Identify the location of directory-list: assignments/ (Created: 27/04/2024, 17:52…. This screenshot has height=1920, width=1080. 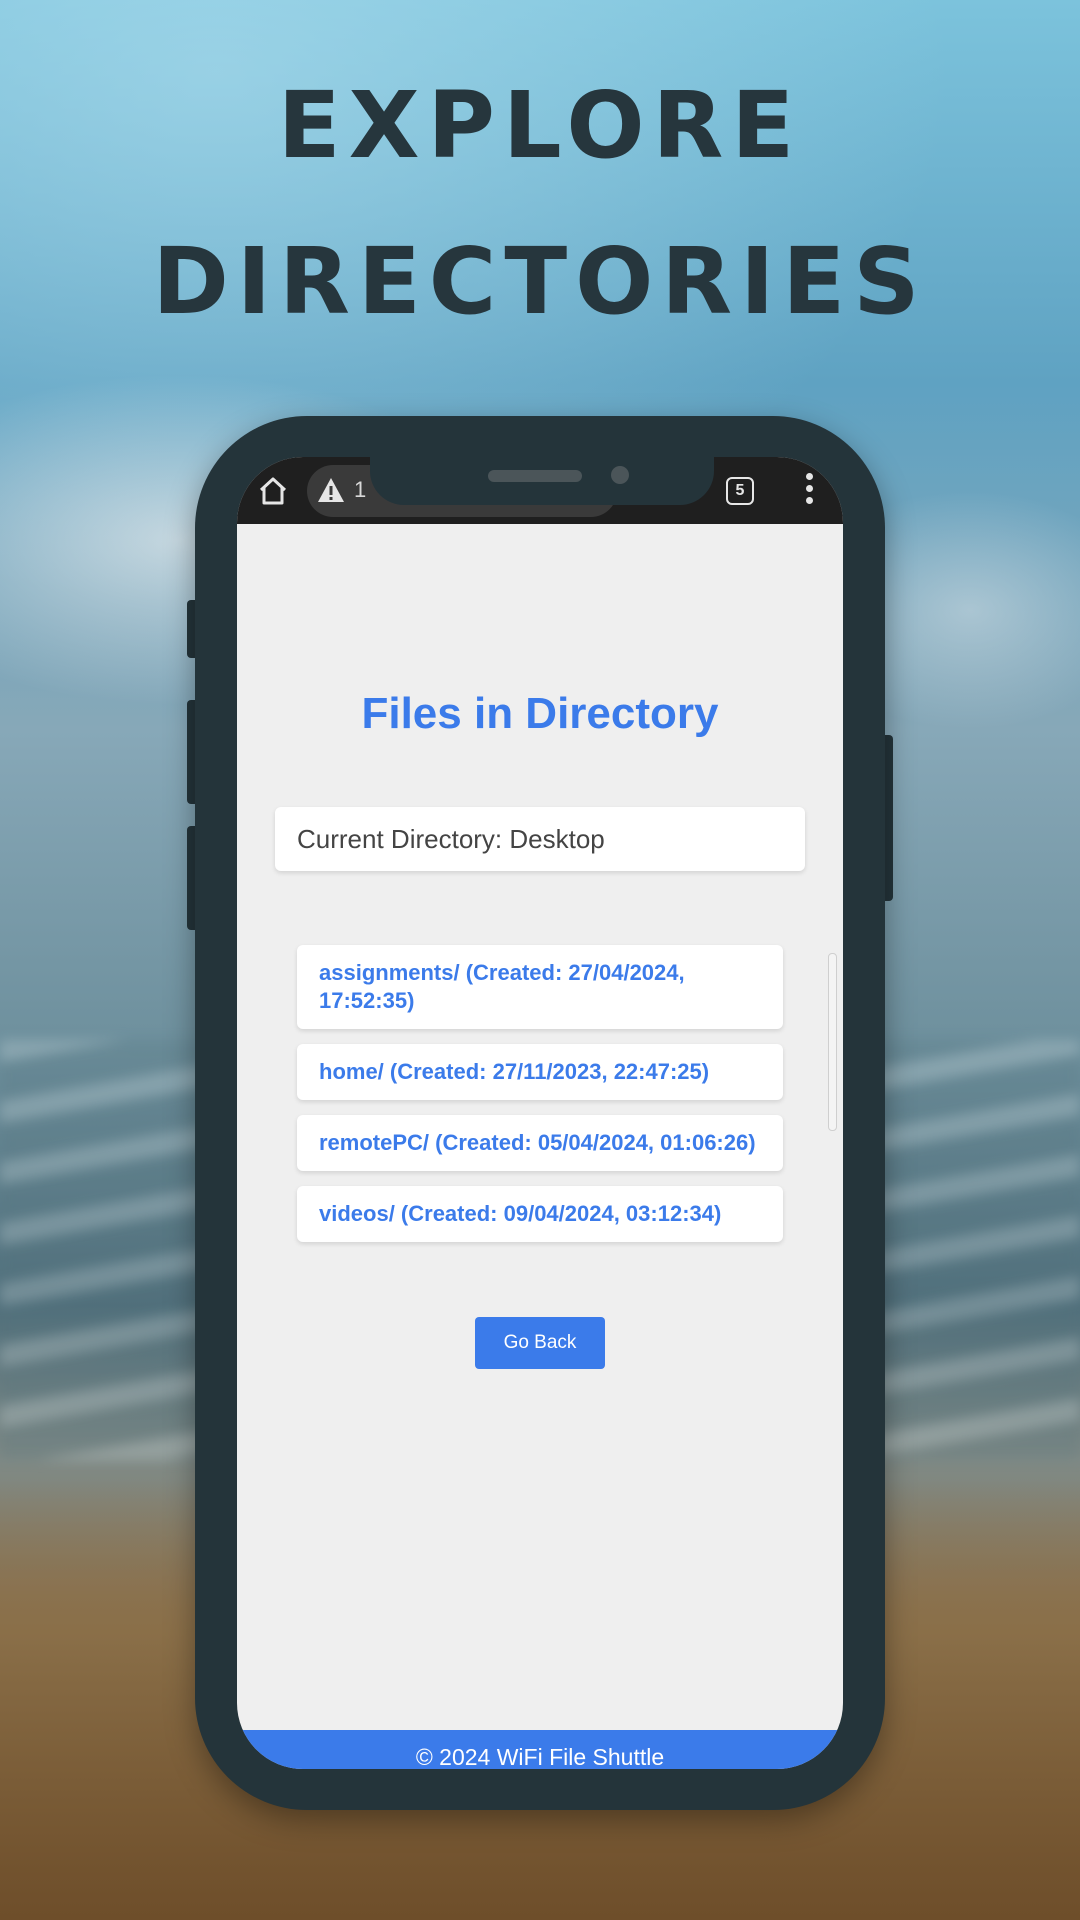
(540, 1101).